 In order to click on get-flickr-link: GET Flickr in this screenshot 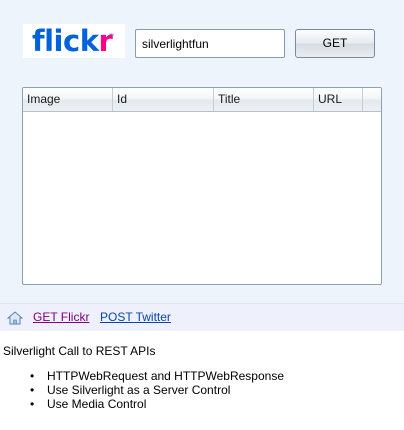, I will do `click(61, 317)`.